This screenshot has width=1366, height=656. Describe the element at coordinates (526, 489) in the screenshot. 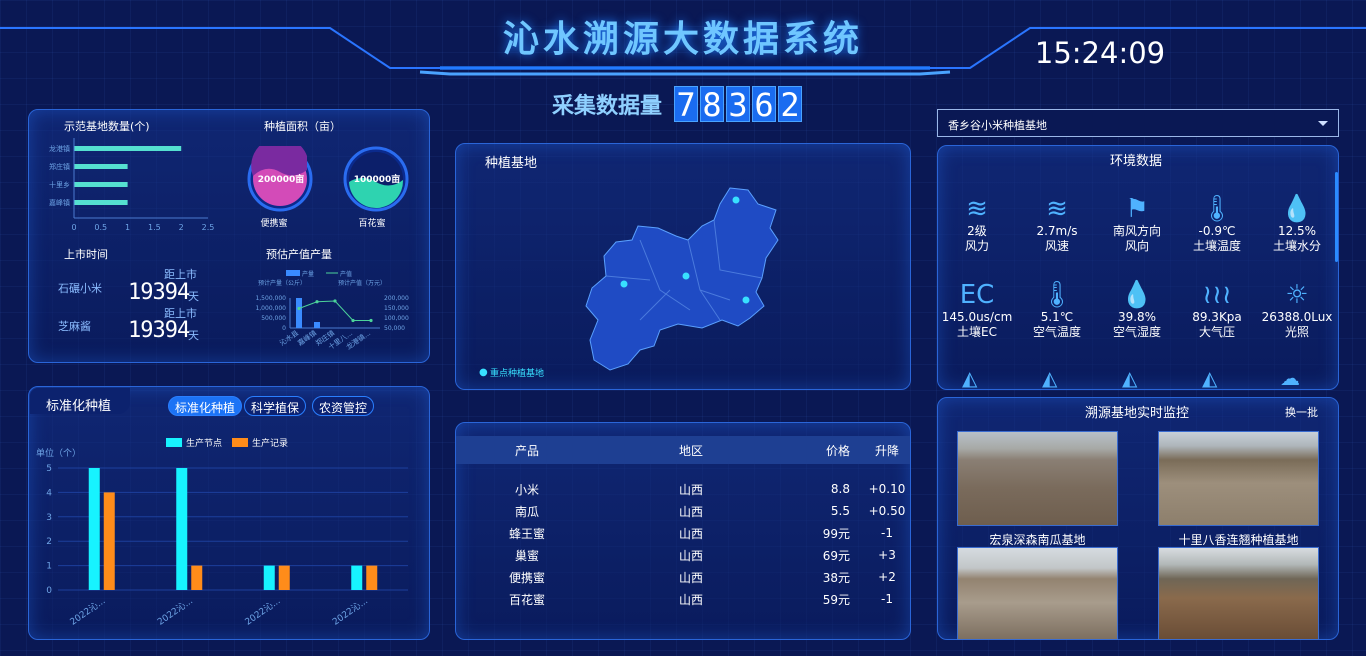

I see `table-cell: 小米` at that location.